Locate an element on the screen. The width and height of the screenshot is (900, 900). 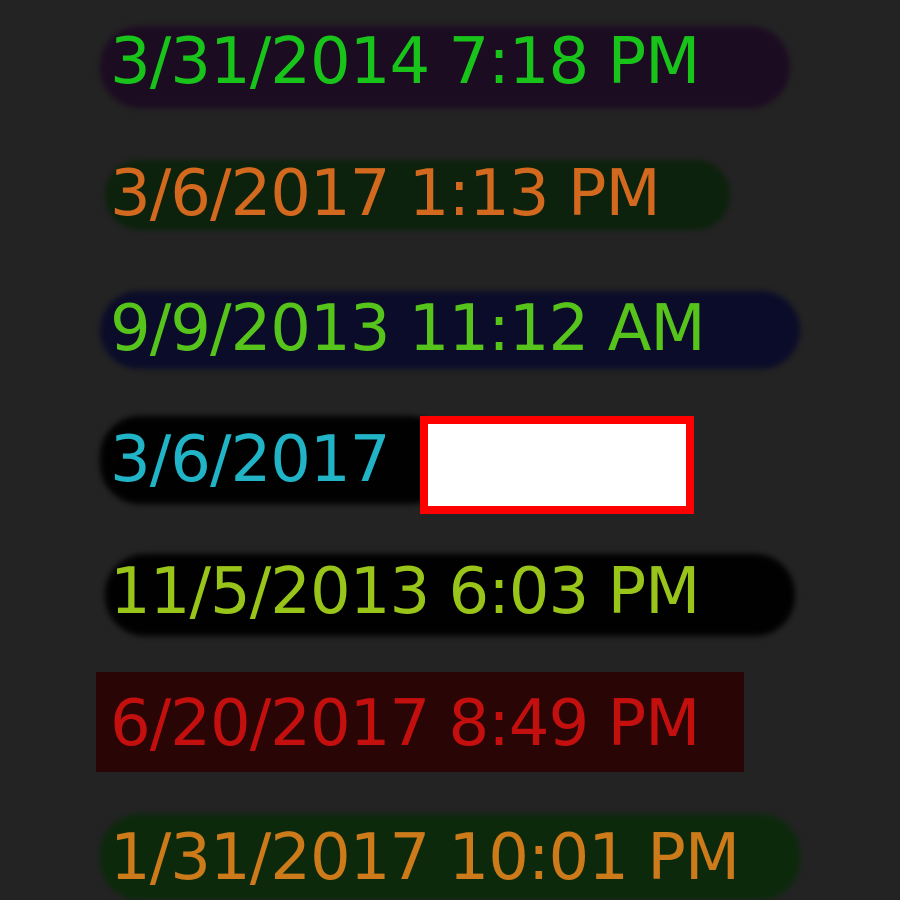
redaction-box is located at coordinates (557, 465).